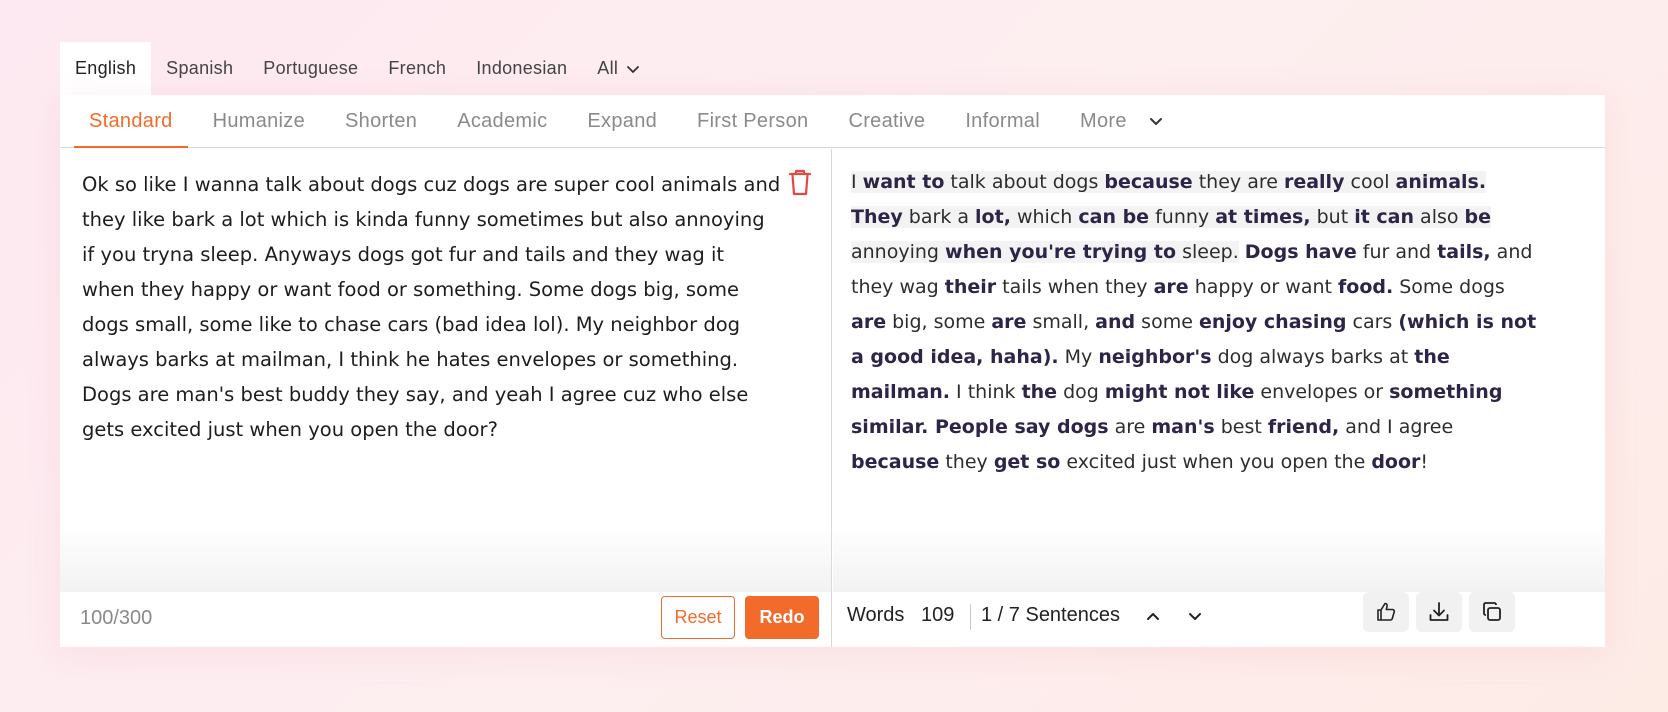  Describe the element at coordinates (1463, 252) in the screenshot. I see `changed-phrase: tails,` at that location.